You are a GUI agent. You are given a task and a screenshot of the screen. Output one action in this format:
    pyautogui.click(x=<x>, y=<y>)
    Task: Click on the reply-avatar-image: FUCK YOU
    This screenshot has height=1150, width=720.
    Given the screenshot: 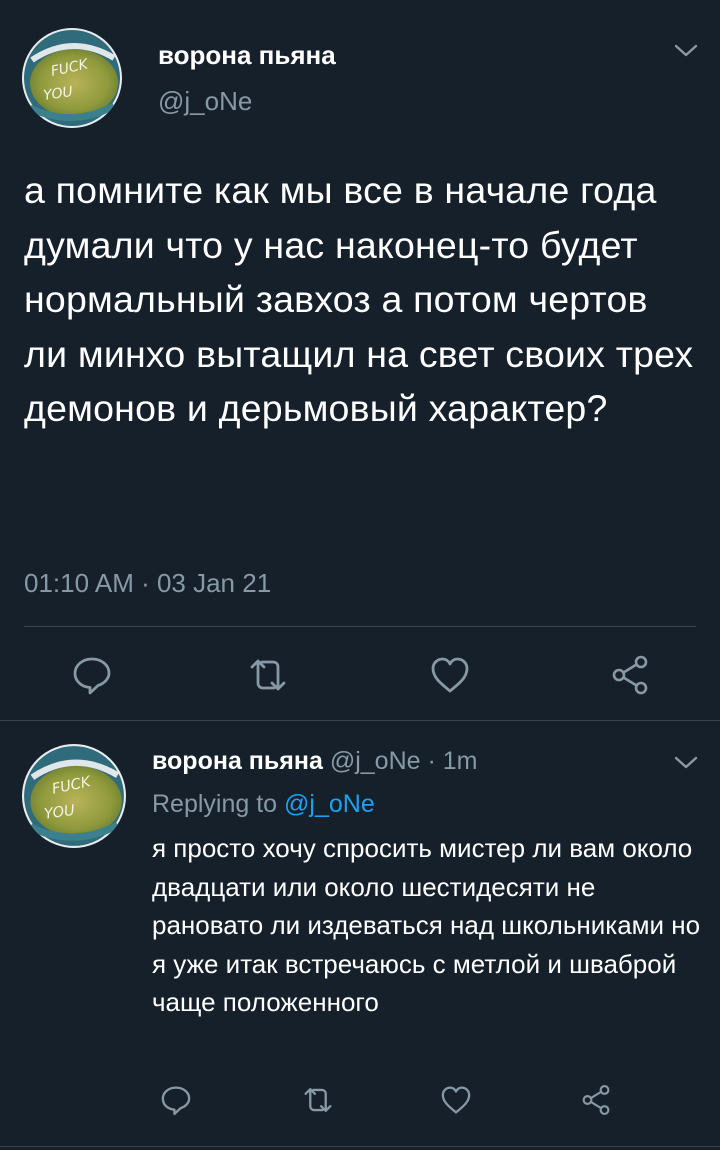 What is the action you would take?
    pyautogui.click(x=74, y=796)
    